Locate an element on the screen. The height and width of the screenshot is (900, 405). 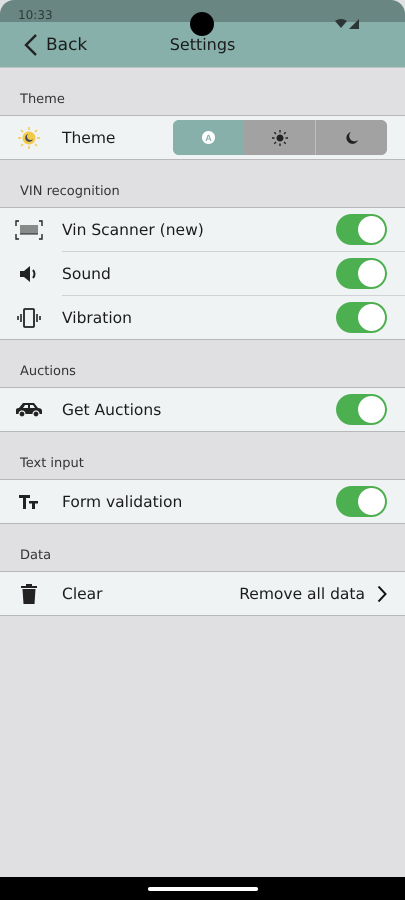
status-time: 10:33 is located at coordinates (35, 15).